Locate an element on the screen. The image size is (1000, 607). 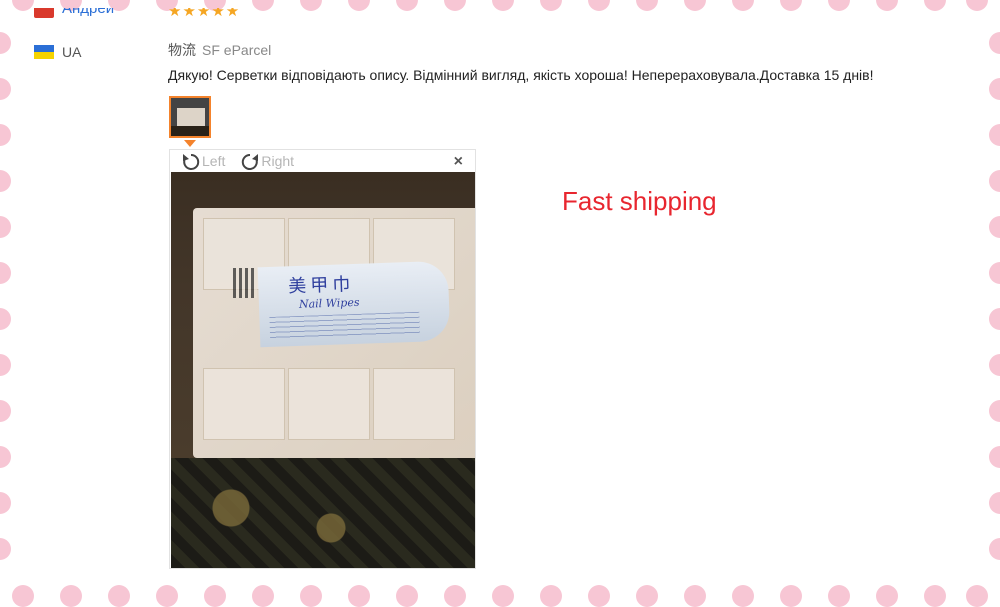
logistics-value: SF eParcel is located at coordinates (237, 50).